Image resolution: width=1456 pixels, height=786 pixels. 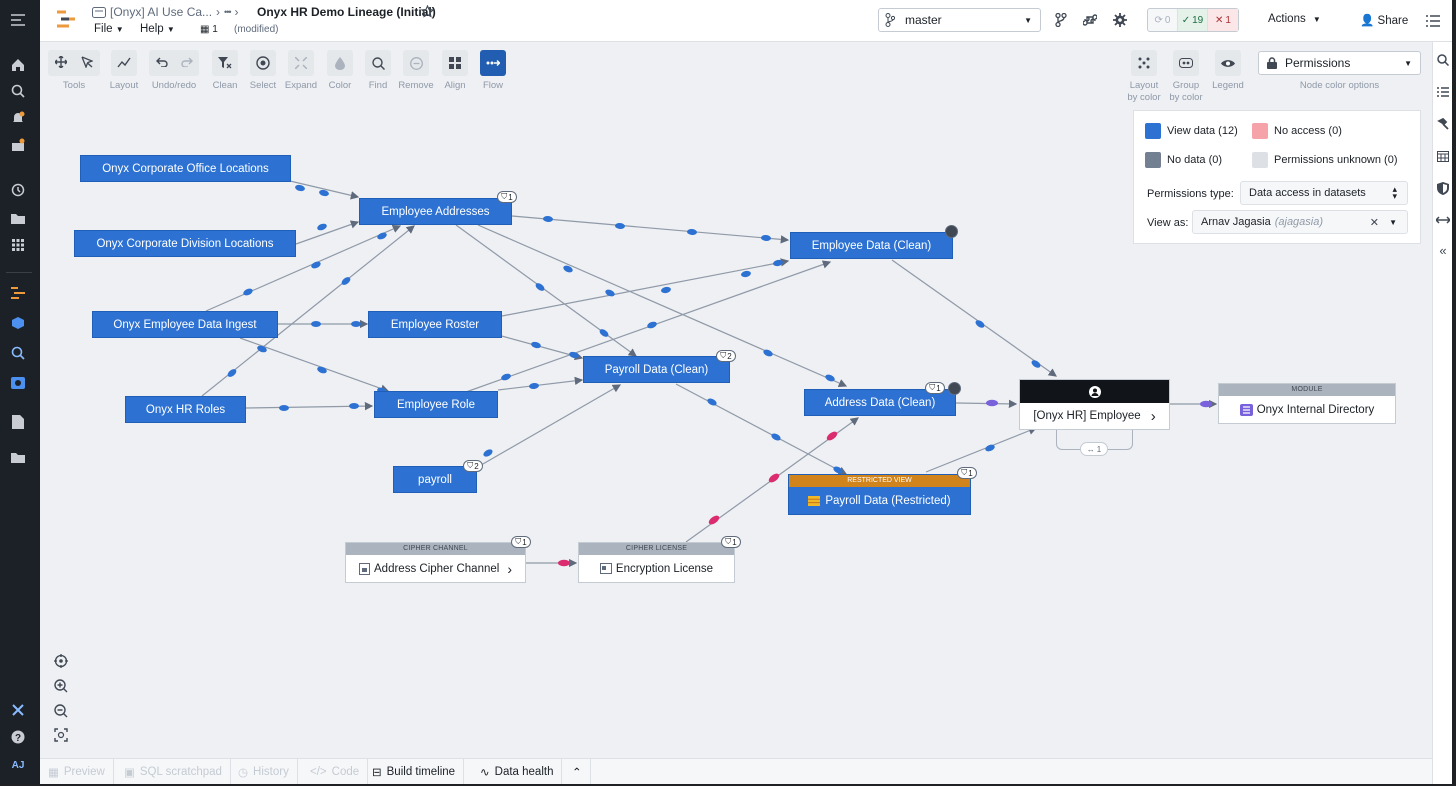 What do you see at coordinates (61, 711) in the screenshot?
I see `zoom-out-icon` at bounding box center [61, 711].